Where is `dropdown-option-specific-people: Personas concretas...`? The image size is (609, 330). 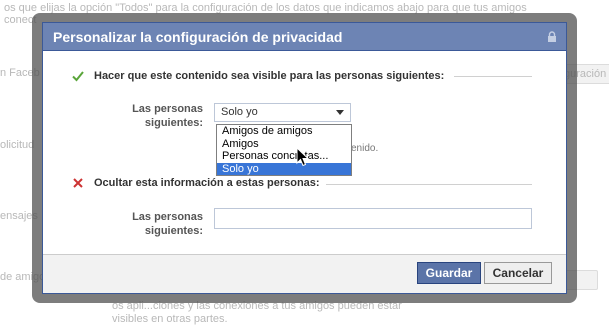 dropdown-option-specific-people: Personas concretas... is located at coordinates (284, 156).